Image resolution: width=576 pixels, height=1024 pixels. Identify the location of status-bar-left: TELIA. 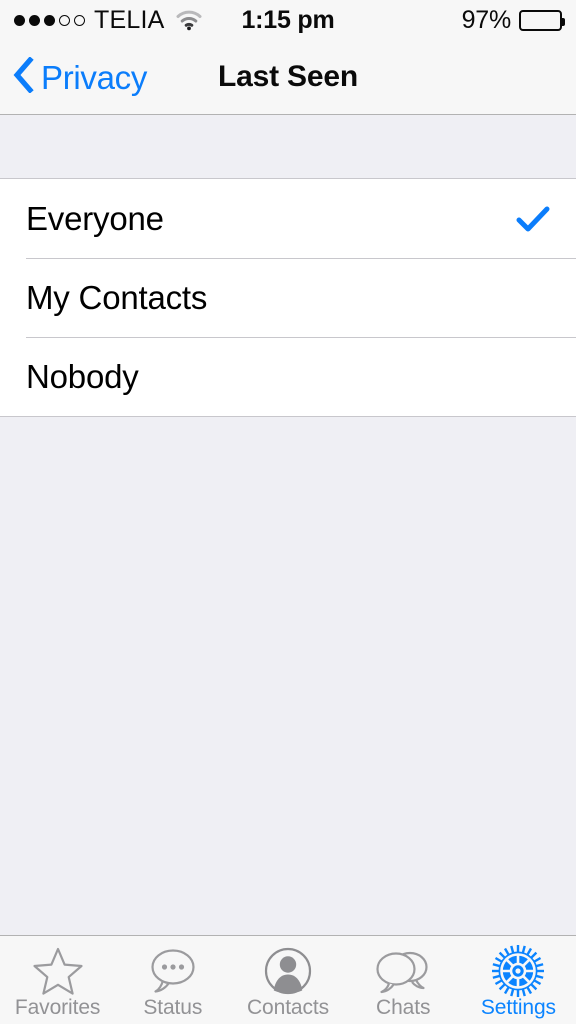
(108, 19).